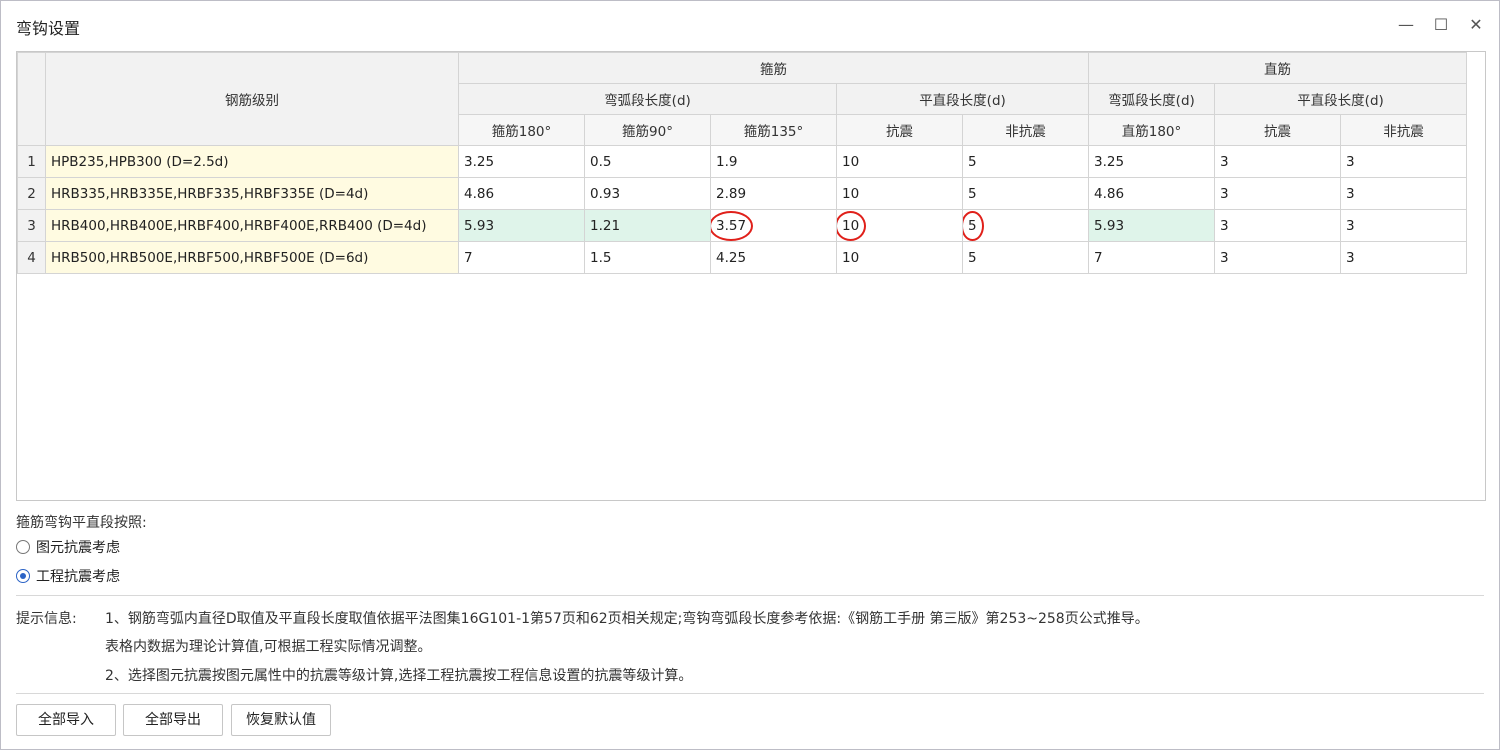 The image size is (1500, 750). I want to click on cell-c90: 0.5, so click(647, 161).